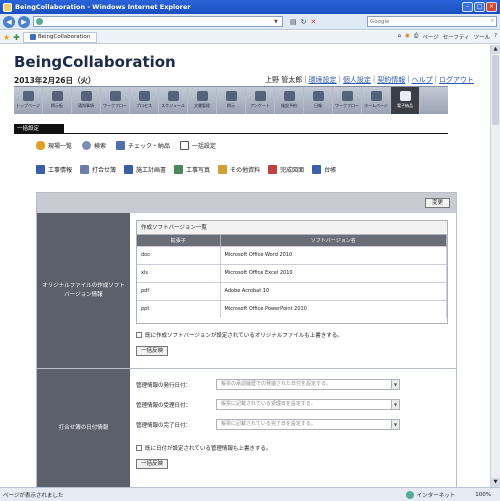  Describe the element at coordinates (202, 100) in the screenshot. I see `nav-item: 文書管理` at that location.